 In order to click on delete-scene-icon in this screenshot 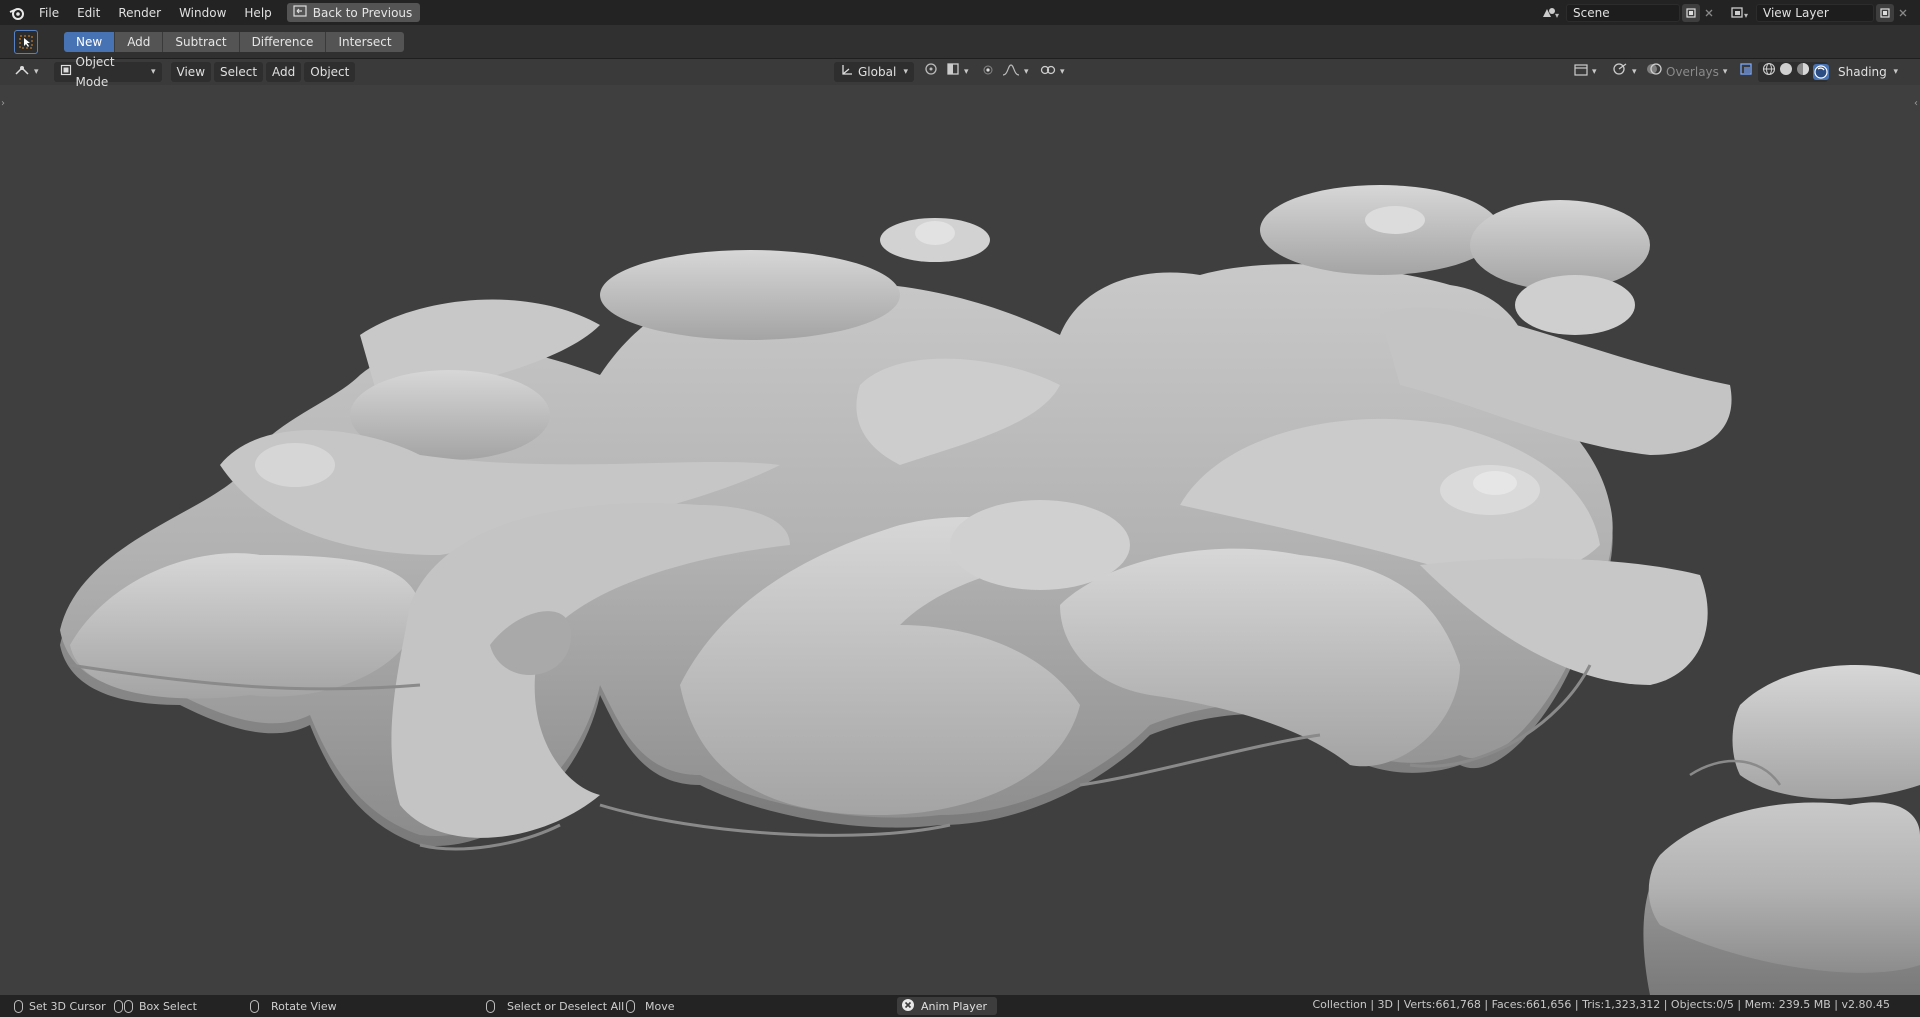, I will do `click(1709, 13)`.